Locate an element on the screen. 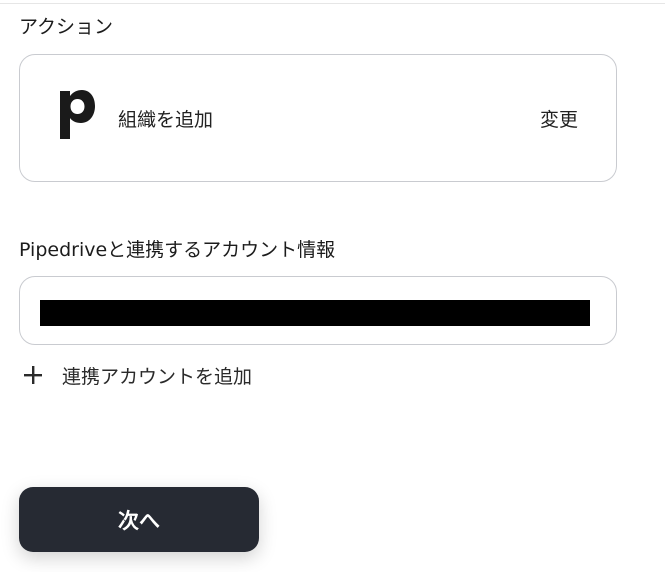  top-divider is located at coordinates (332, 3).